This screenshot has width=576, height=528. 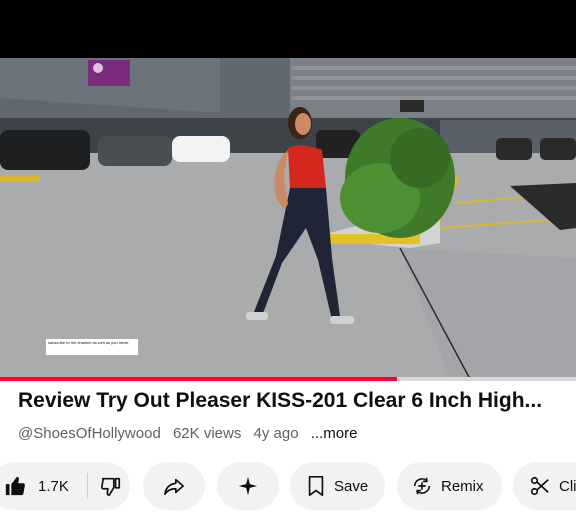 What do you see at coordinates (87, 486) in the screenshot?
I see `like-divider` at bounding box center [87, 486].